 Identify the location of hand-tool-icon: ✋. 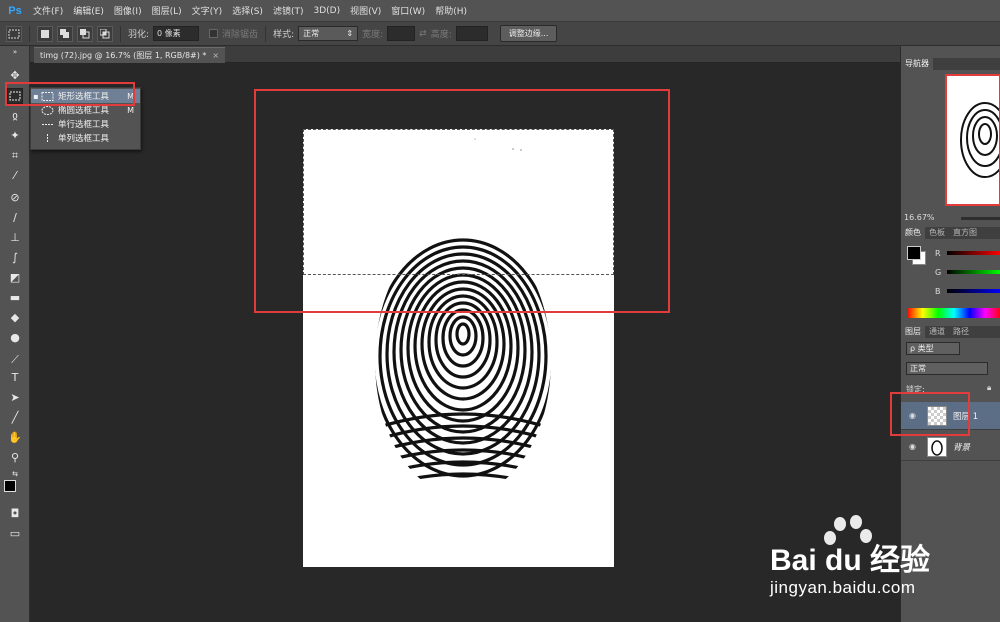
(15, 438).